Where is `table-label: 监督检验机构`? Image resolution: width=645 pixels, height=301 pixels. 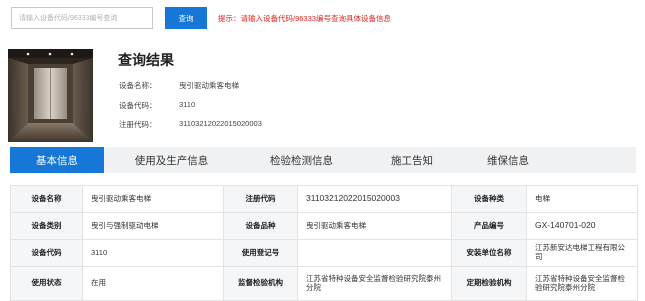 table-label: 监督检验机构 is located at coordinates (260, 283).